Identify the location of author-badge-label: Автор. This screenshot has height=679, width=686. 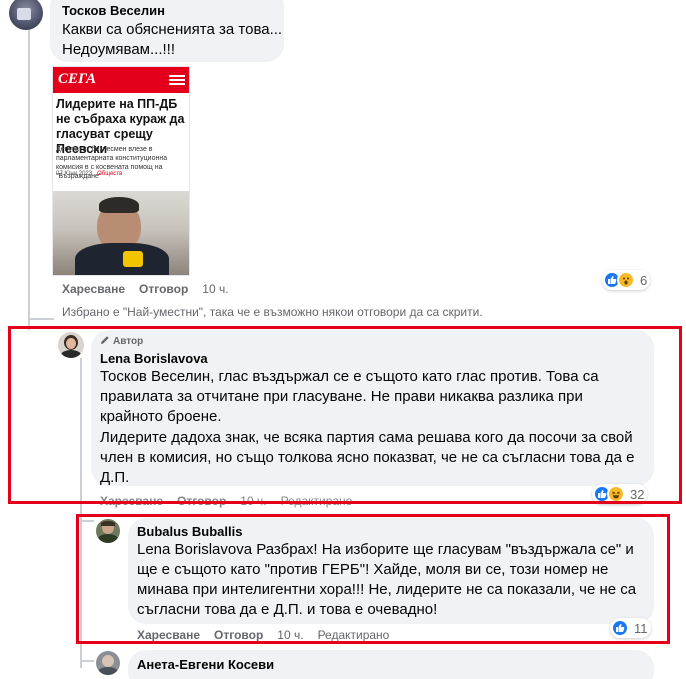
(128, 341).